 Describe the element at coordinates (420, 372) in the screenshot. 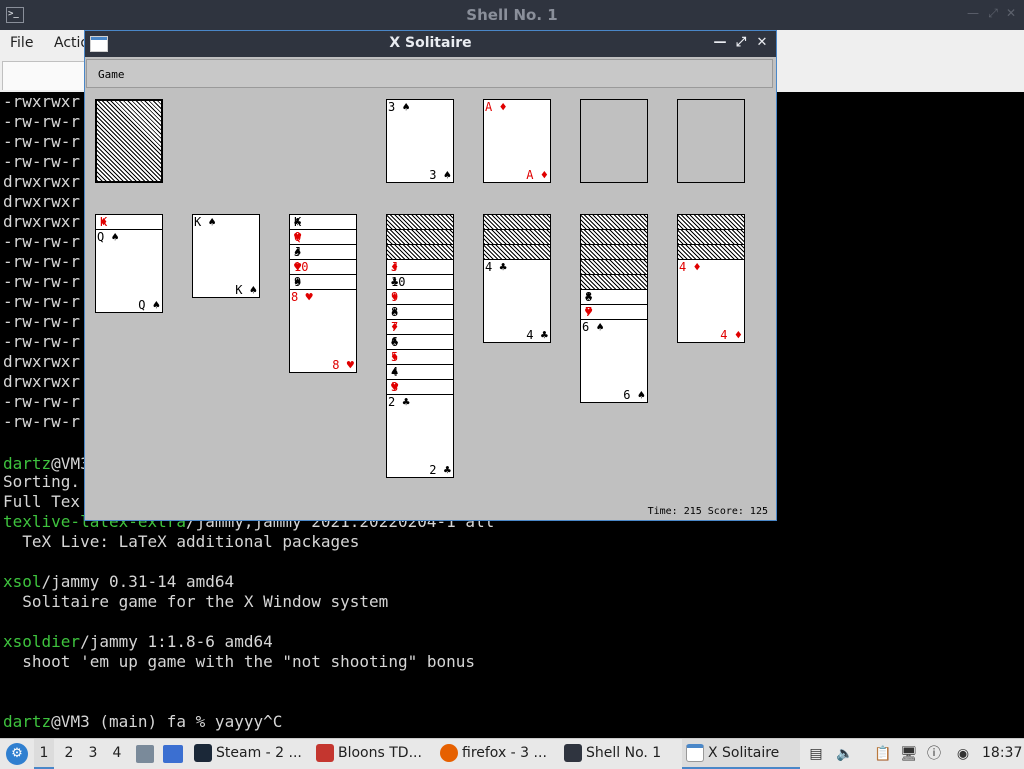

I see `card: 4 ♠` at that location.